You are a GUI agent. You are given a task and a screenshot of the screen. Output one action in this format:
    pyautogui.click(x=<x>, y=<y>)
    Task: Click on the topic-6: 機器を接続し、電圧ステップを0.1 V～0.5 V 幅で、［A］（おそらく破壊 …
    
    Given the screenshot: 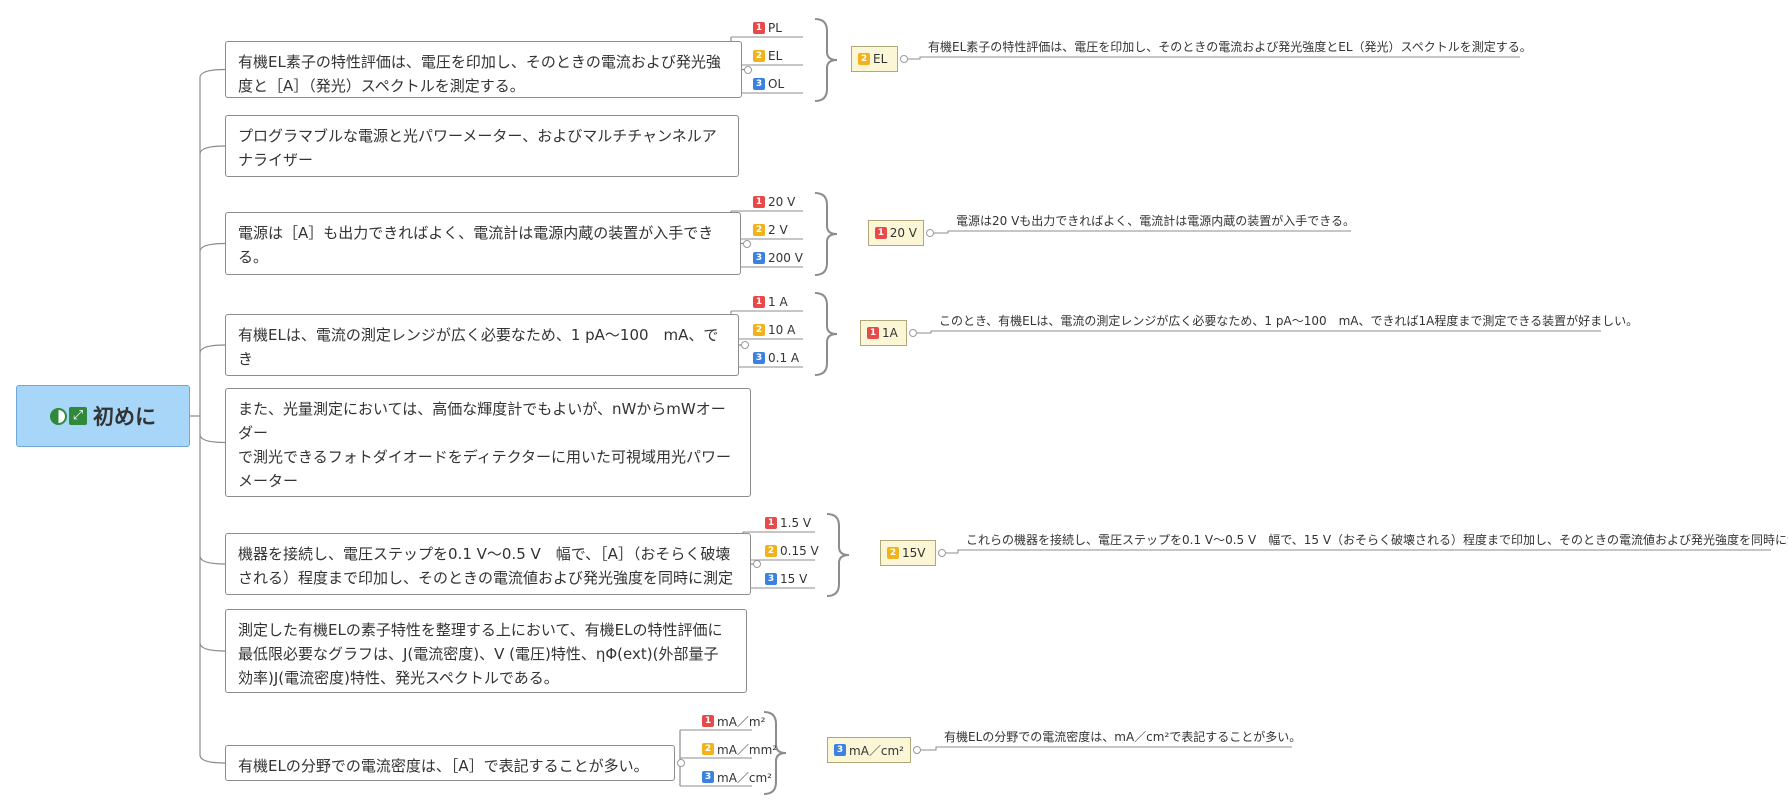 What is the action you would take?
    pyautogui.click(x=488, y=564)
    